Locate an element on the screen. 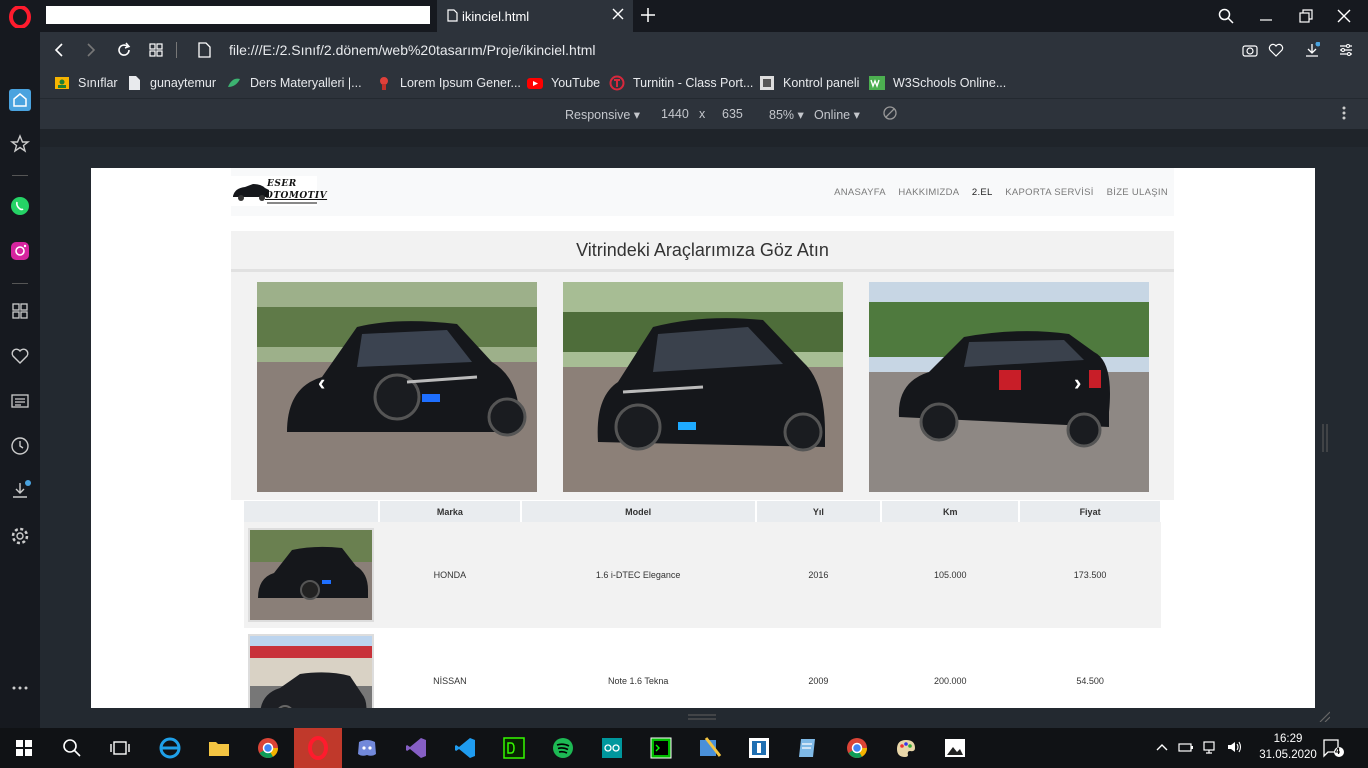  youtube-icon is located at coordinates (535, 83).